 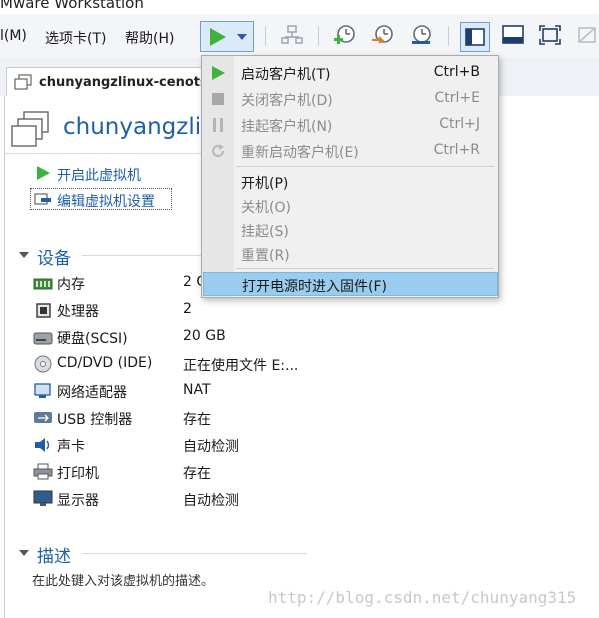 I want to click on vm-title: chunyangzli, so click(x=132, y=127).